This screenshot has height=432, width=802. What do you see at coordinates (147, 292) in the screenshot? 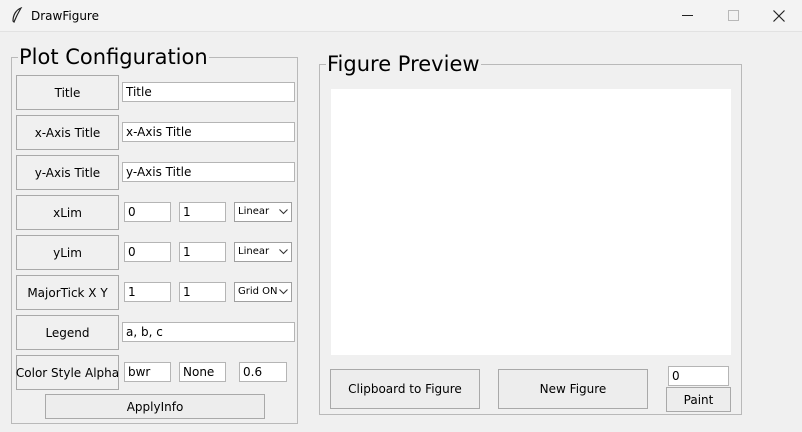
I see `majortick-x-input: 1` at bounding box center [147, 292].